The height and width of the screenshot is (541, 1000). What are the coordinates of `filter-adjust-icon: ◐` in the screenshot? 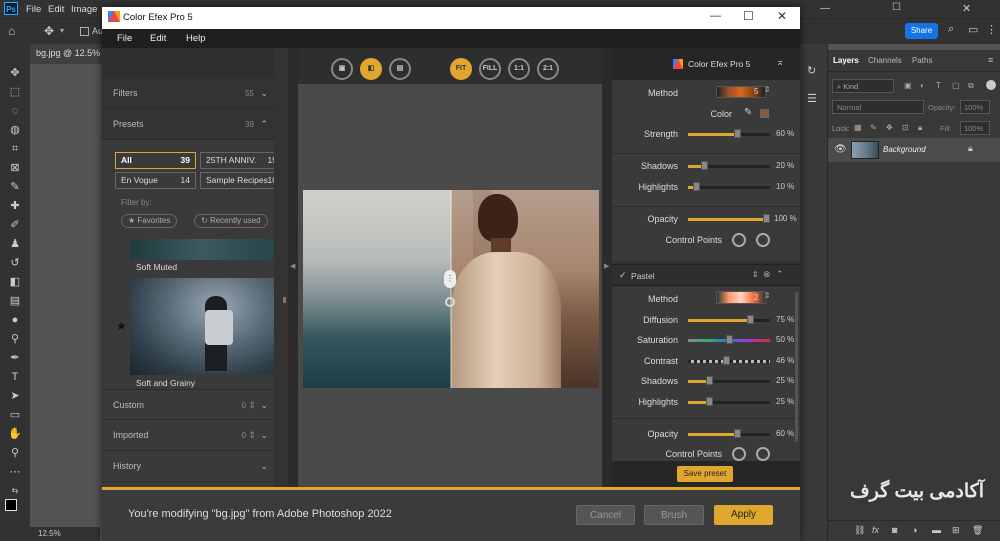 It's located at (922, 85).